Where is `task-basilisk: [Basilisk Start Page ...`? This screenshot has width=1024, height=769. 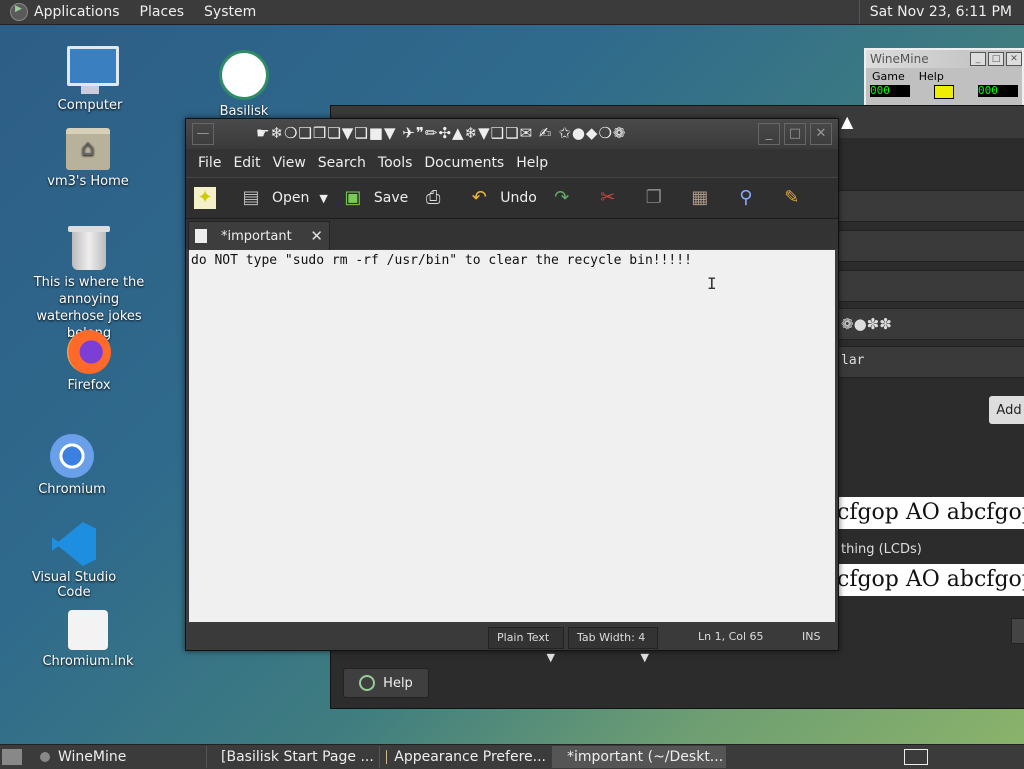 task-basilisk: [Basilisk Start Page ... is located at coordinates (293, 757).